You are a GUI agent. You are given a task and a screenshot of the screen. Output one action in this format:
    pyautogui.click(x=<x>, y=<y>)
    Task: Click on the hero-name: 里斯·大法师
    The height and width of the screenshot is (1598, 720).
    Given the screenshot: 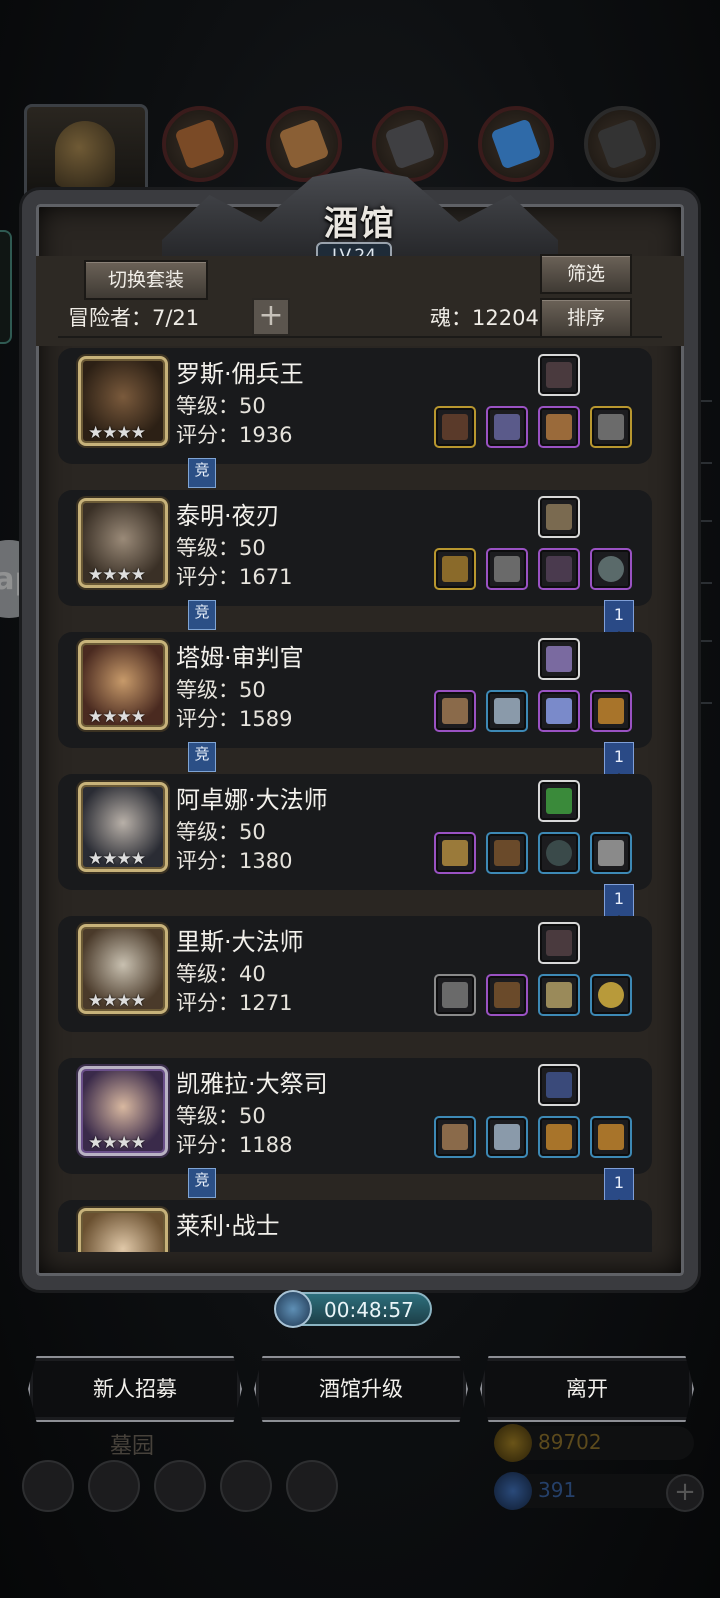 What is the action you would take?
    pyautogui.click(x=240, y=942)
    